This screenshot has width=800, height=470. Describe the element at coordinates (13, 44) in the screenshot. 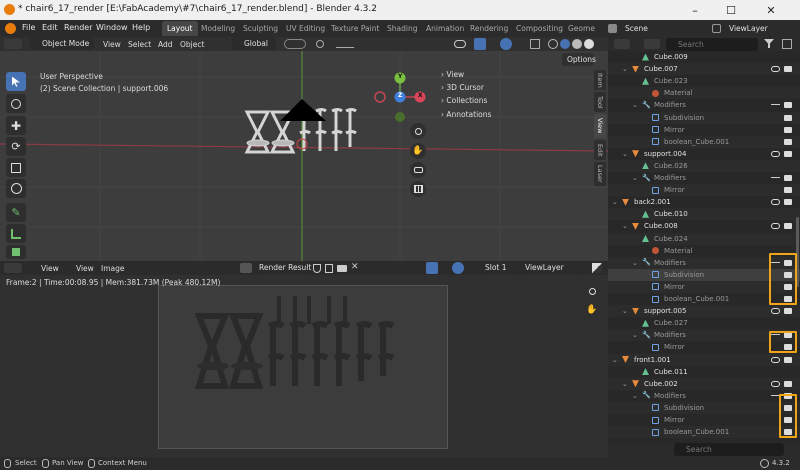

I see `editor-type-icon` at that location.